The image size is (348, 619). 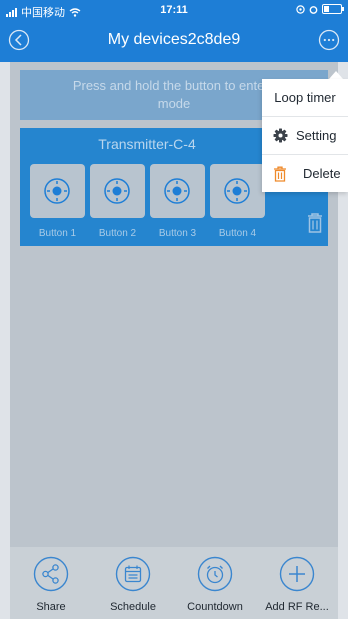 I want to click on alarm-status-icon, so click(x=313, y=9).